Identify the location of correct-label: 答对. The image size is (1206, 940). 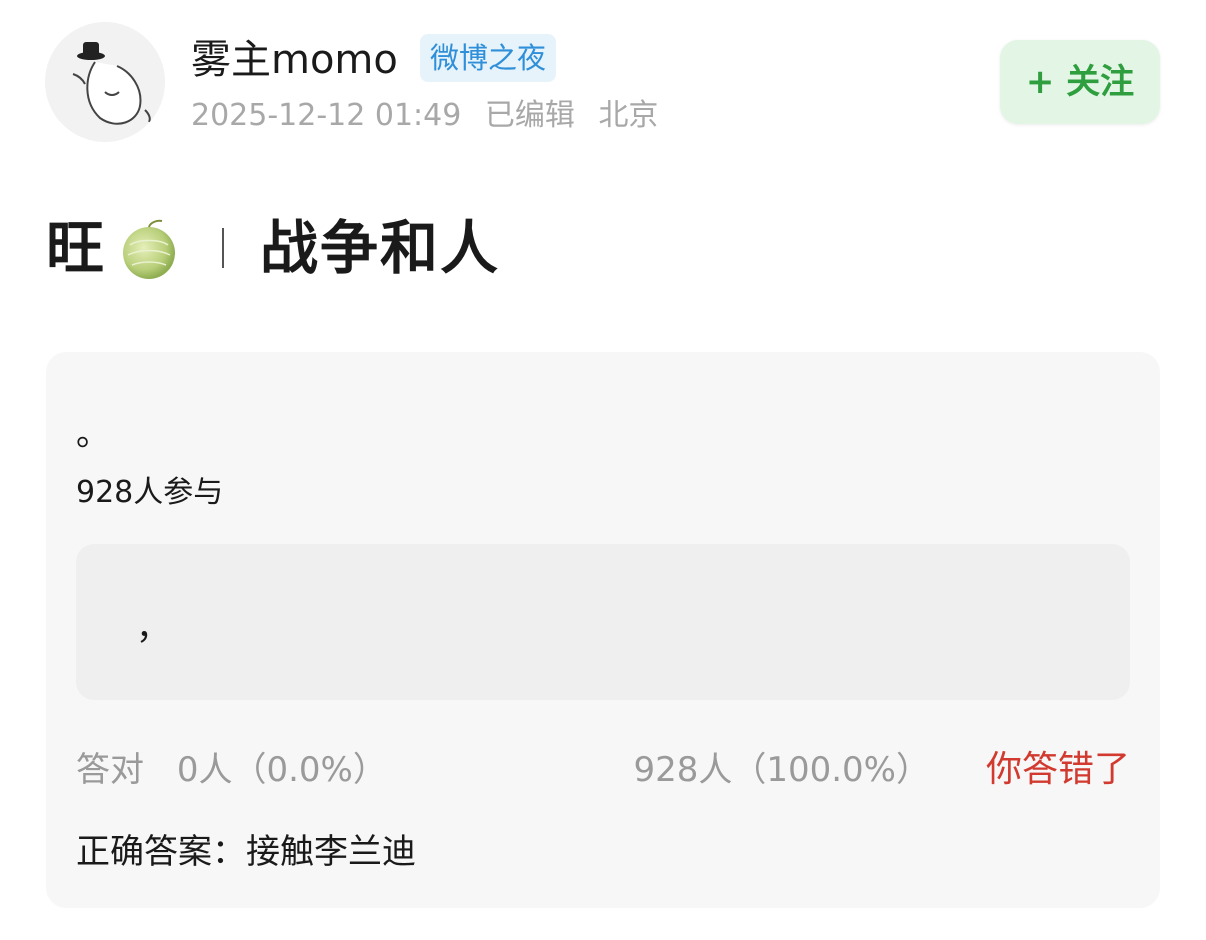
(110, 770).